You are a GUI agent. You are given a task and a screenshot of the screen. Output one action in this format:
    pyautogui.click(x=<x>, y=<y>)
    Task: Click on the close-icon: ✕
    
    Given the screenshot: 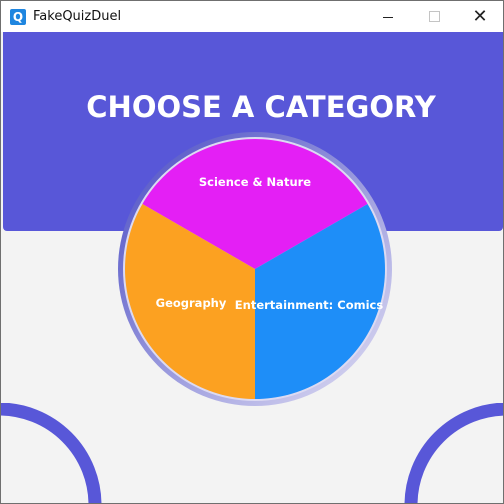 What is the action you would take?
    pyautogui.click(x=480, y=16)
    